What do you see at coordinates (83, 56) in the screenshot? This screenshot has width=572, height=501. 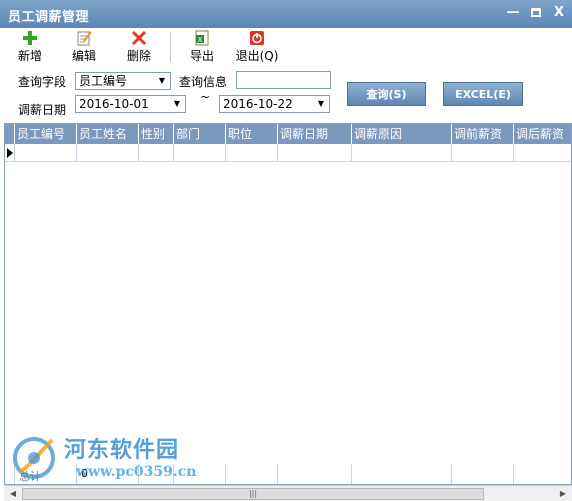 I see `edit-label: 编辑` at bounding box center [83, 56].